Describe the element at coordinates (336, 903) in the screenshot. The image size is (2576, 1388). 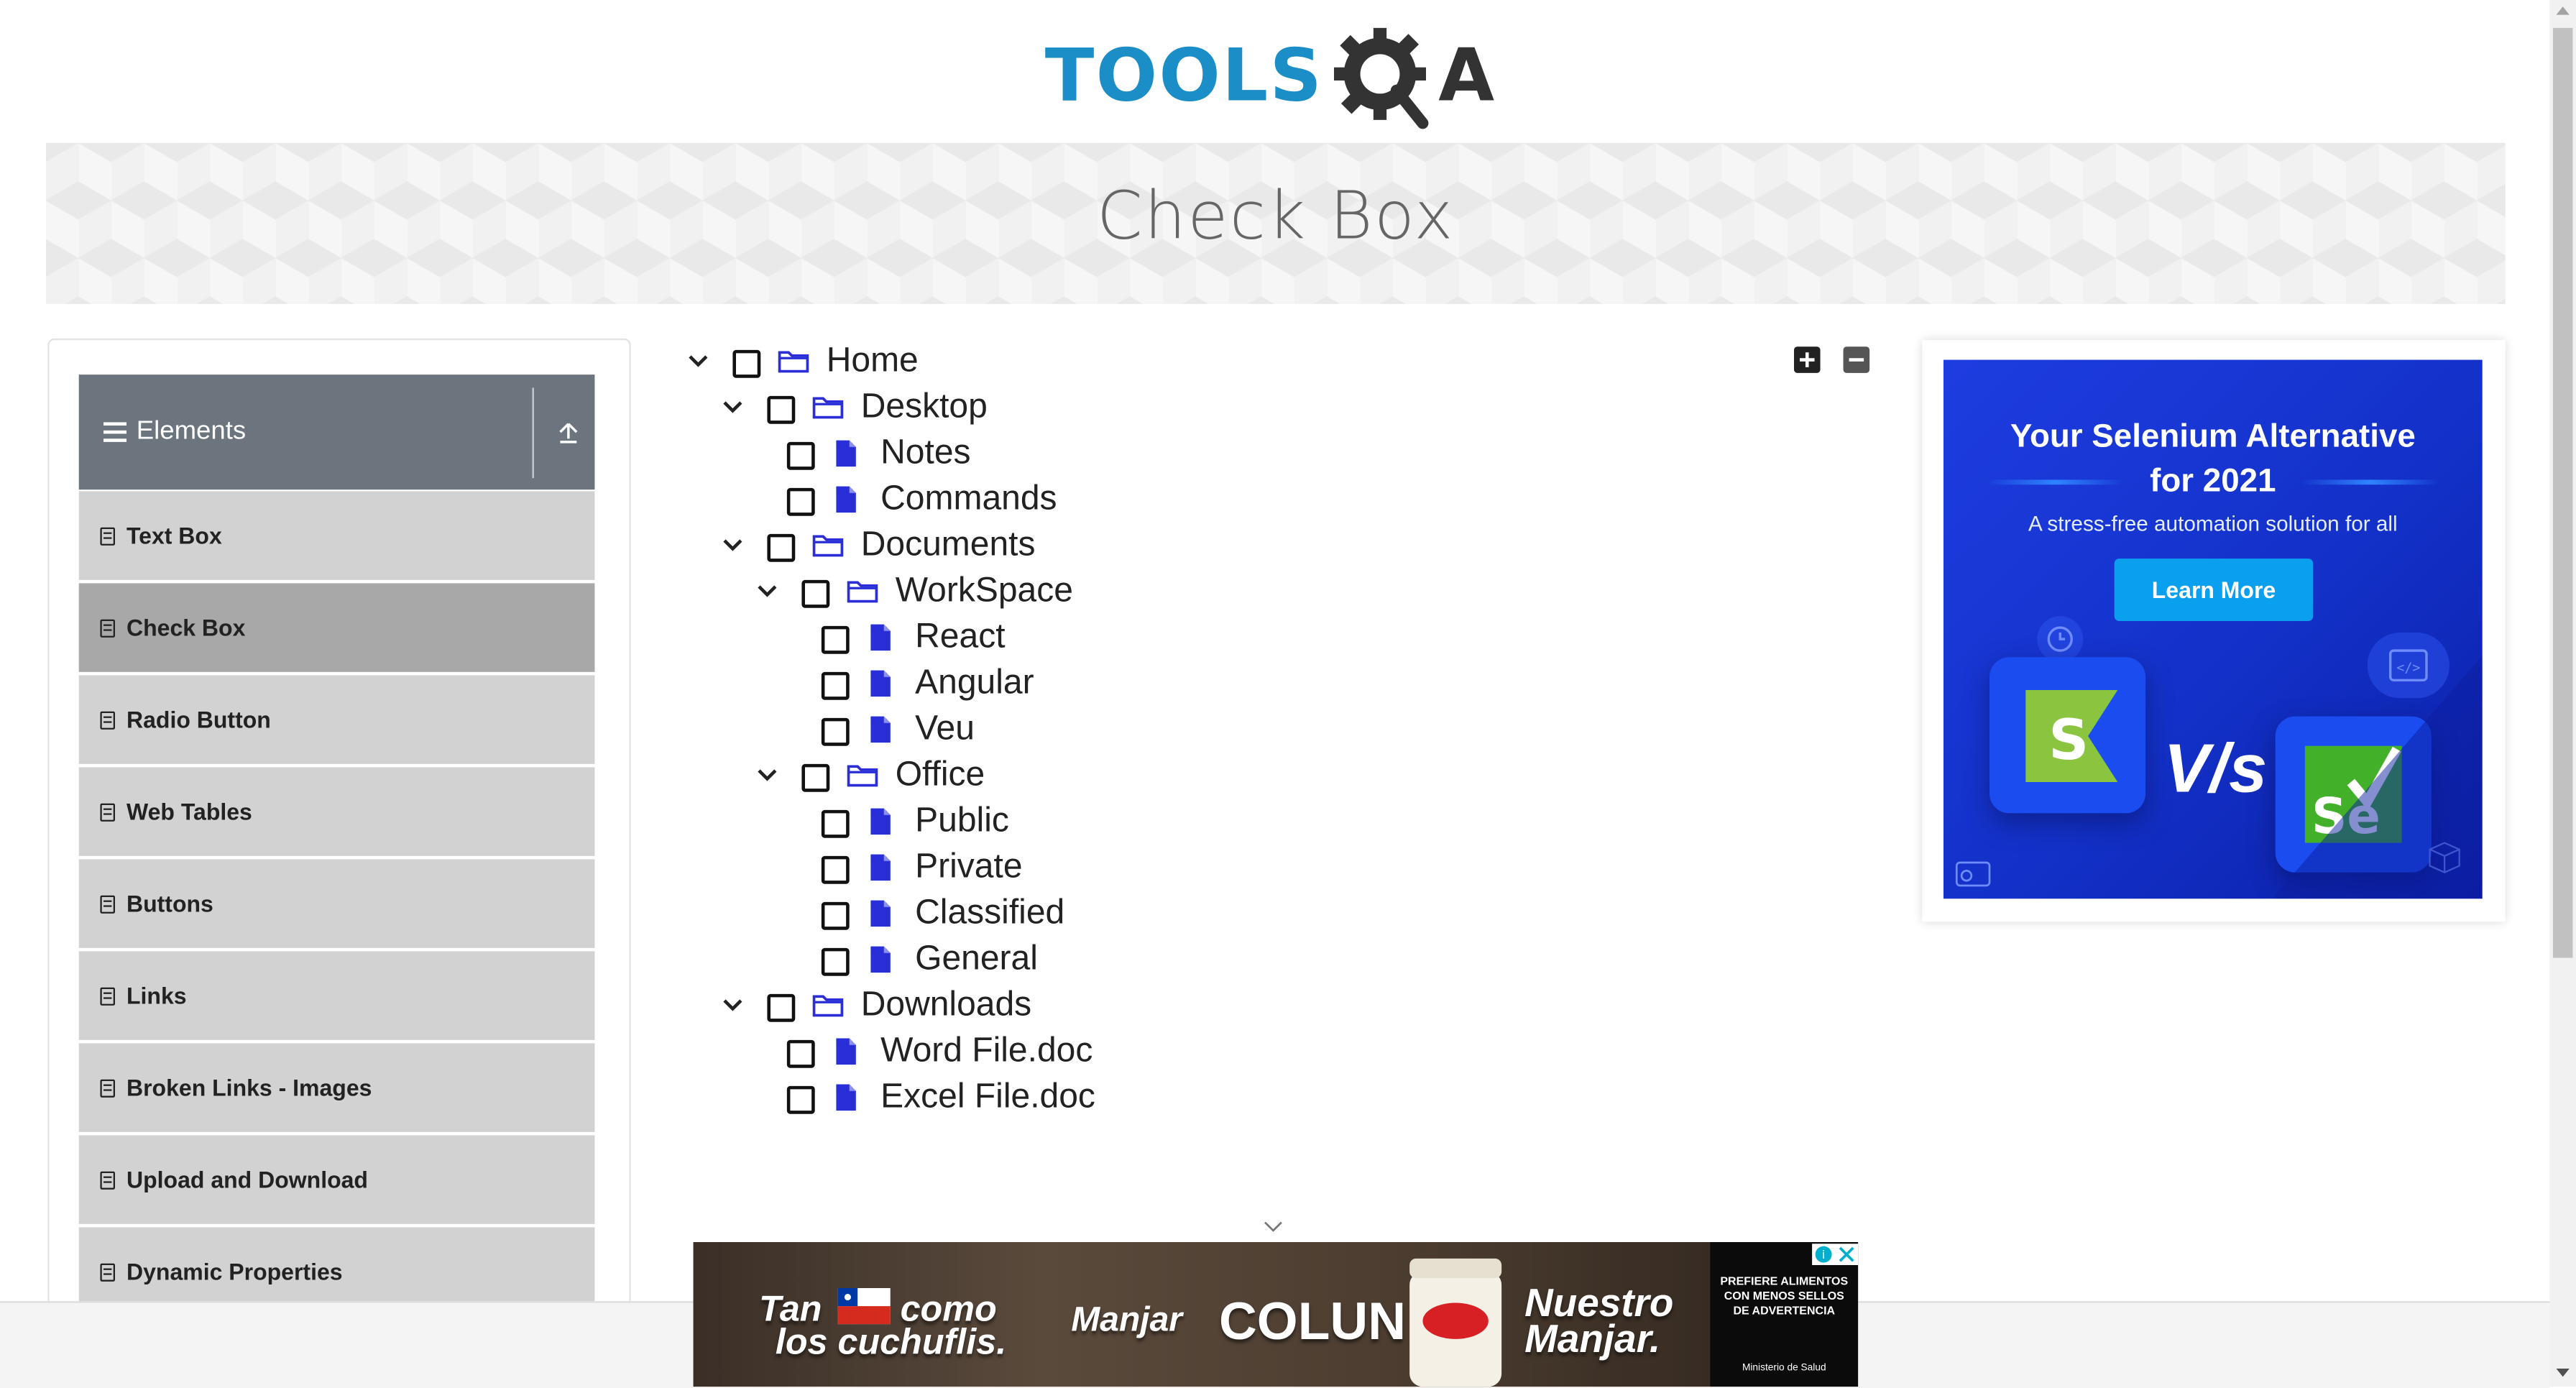
I see `menu-item-buttons: Buttons` at that location.